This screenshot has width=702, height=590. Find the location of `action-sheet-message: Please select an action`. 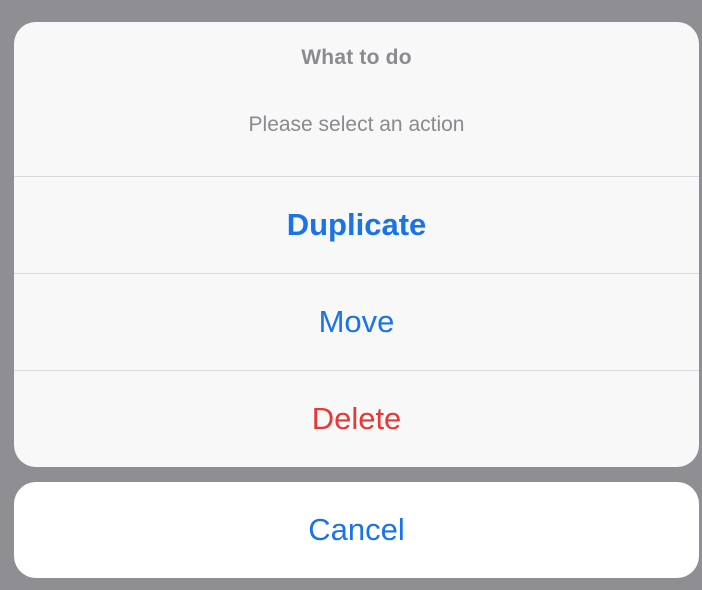

action-sheet-message: Please select an action is located at coordinates (356, 124).